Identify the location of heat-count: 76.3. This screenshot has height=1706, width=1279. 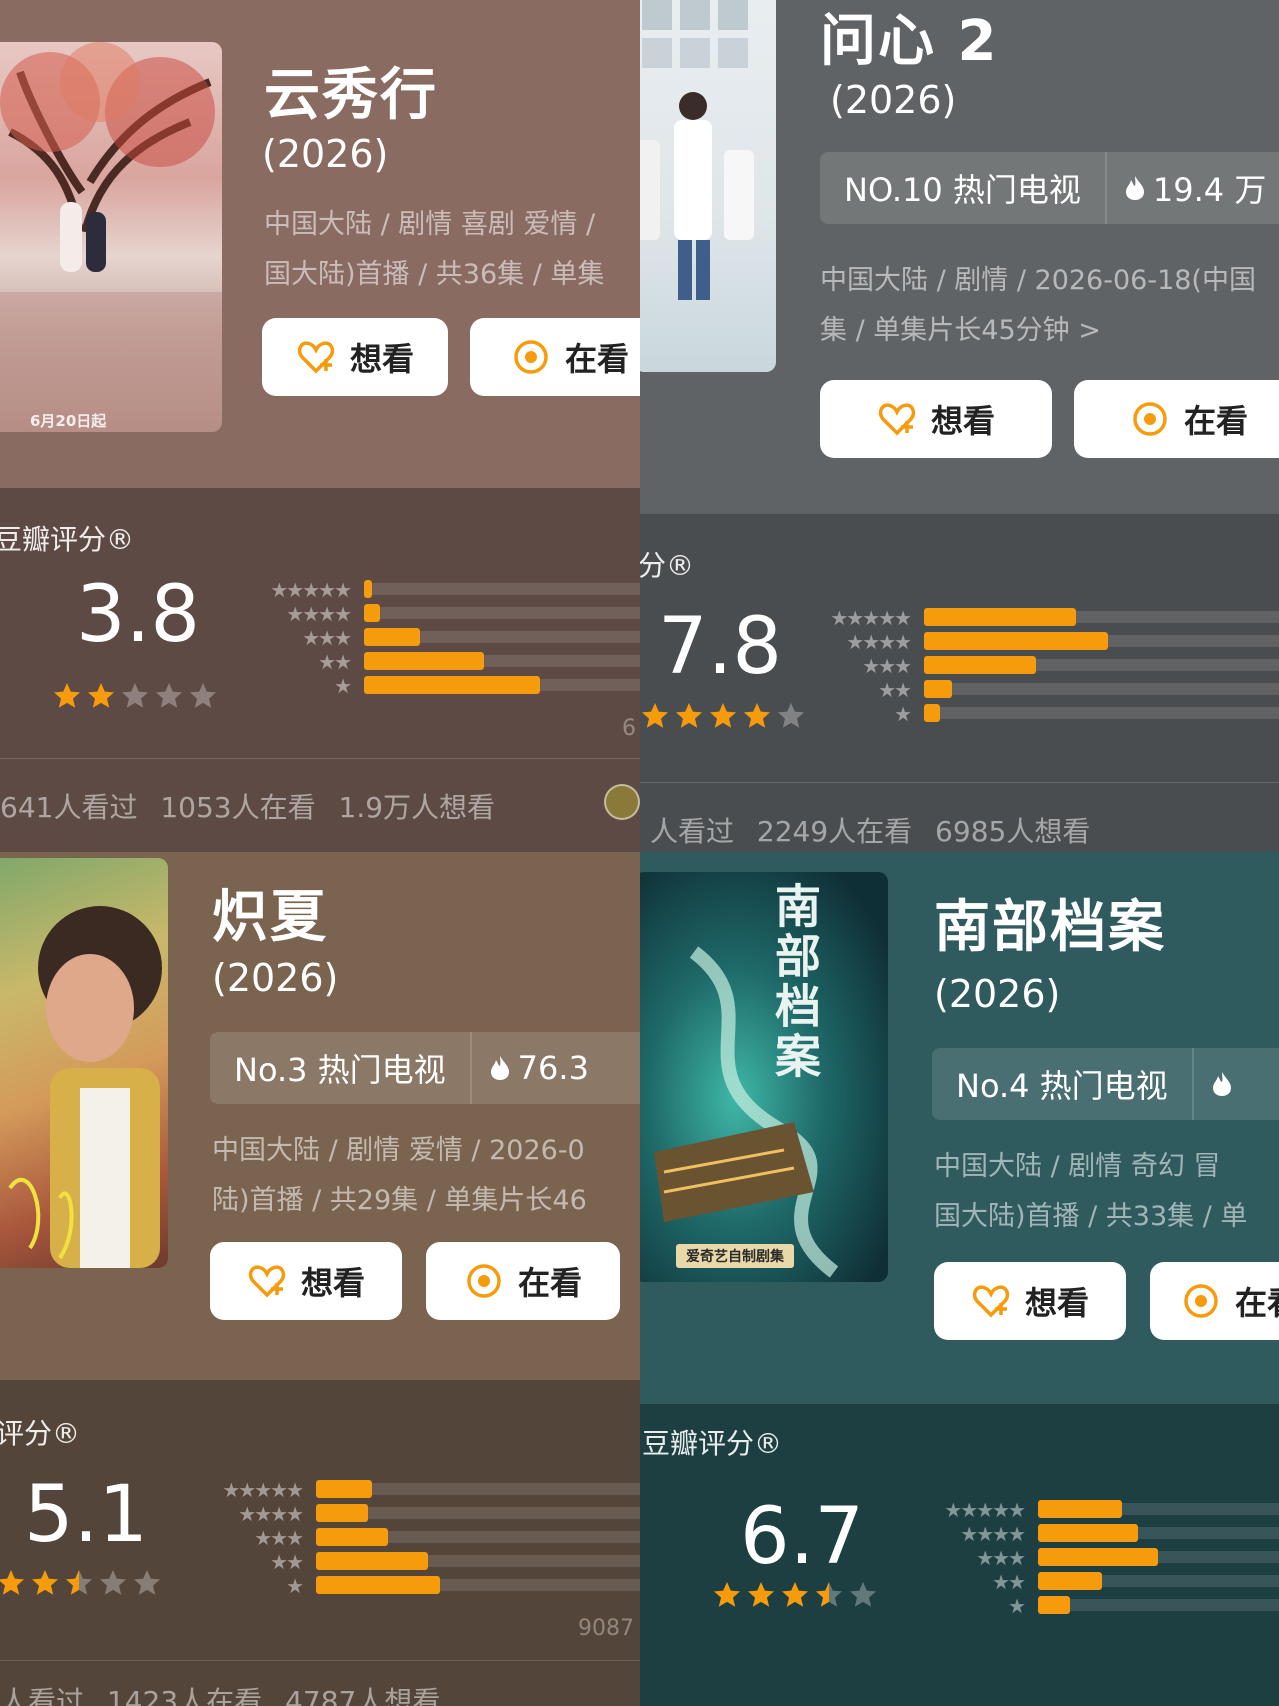
(539, 1068).